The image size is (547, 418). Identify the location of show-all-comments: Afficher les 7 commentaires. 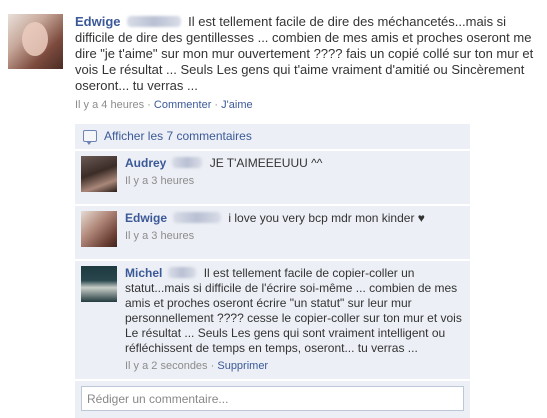
(272, 136).